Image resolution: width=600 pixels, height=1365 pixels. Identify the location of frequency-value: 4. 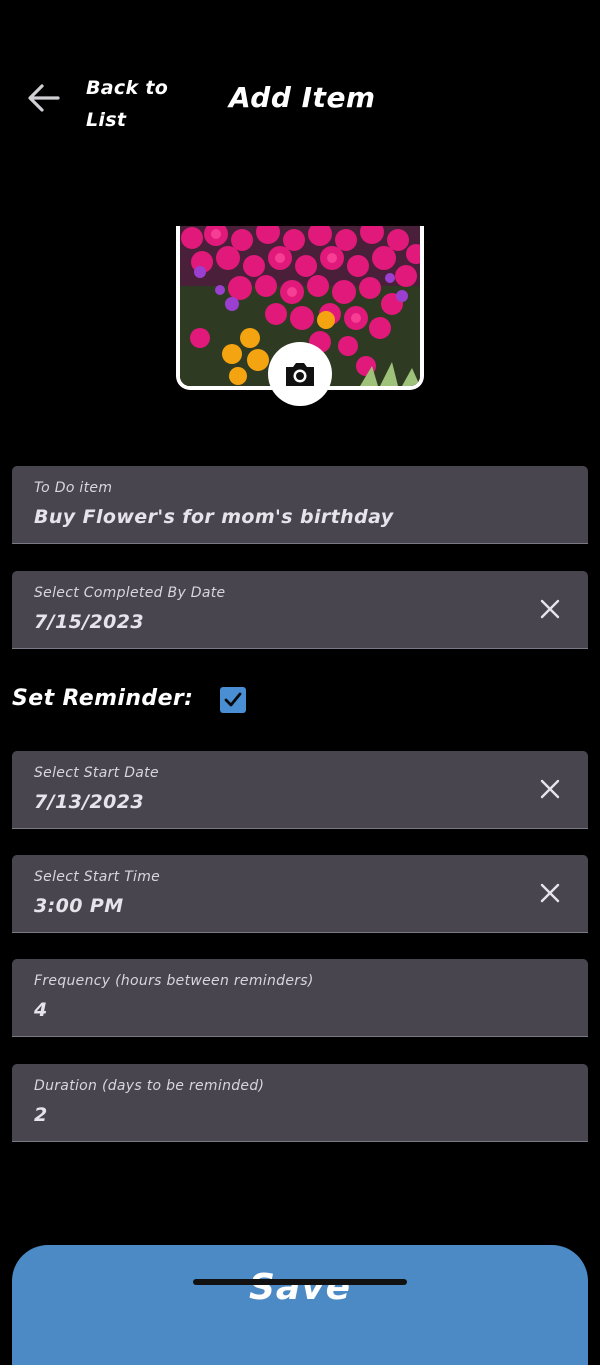
(41, 1010).